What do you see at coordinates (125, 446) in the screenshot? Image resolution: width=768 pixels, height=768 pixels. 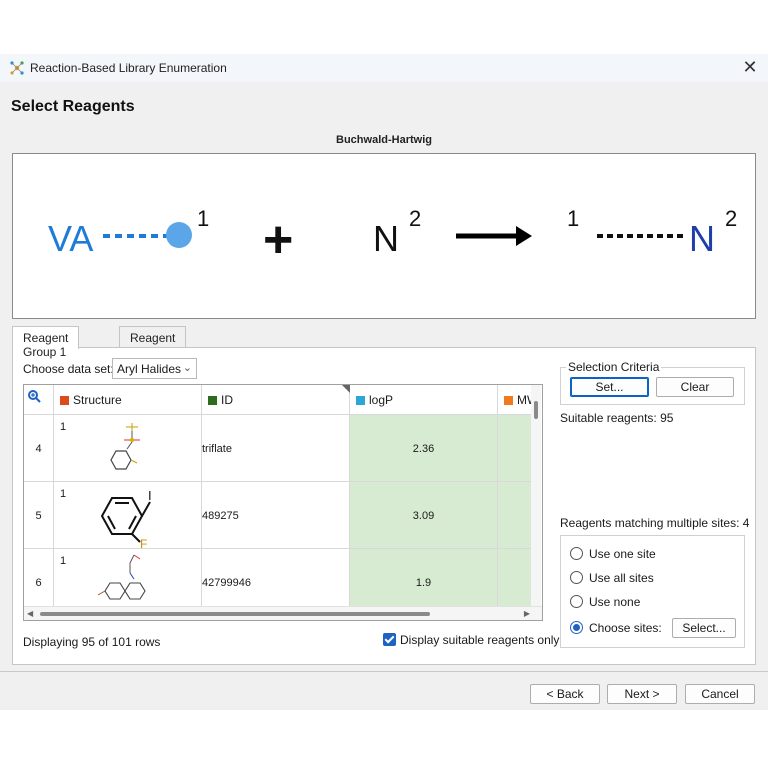 I see `triflate-structure-icon` at bounding box center [125, 446].